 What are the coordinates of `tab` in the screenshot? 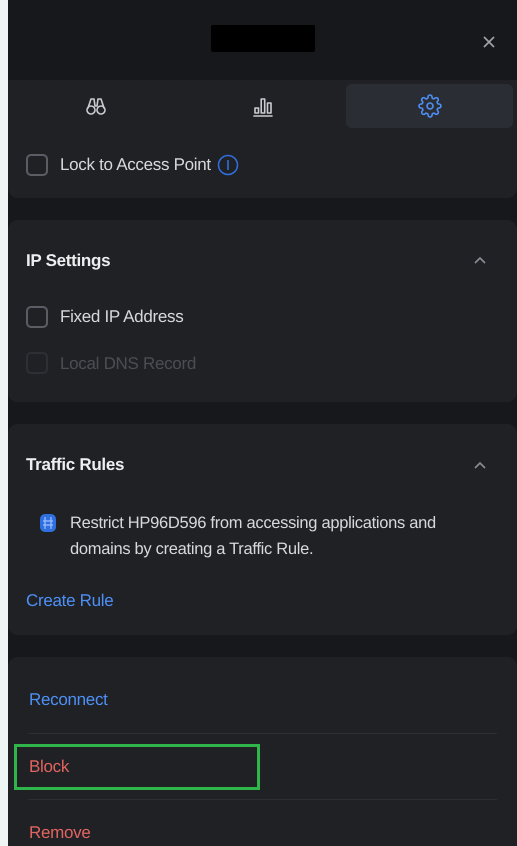 It's located at (429, 106).